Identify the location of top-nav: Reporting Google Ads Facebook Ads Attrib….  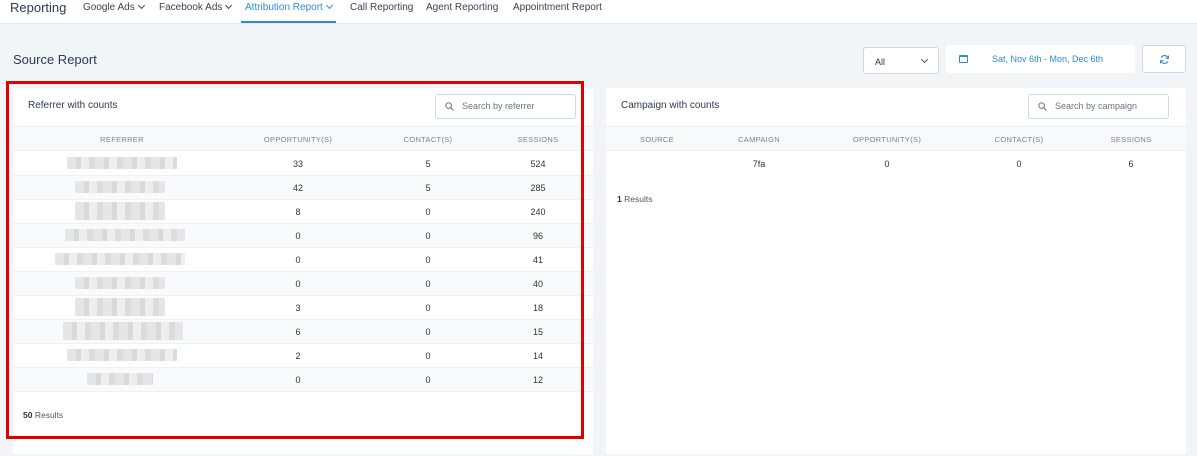
(598, 12).